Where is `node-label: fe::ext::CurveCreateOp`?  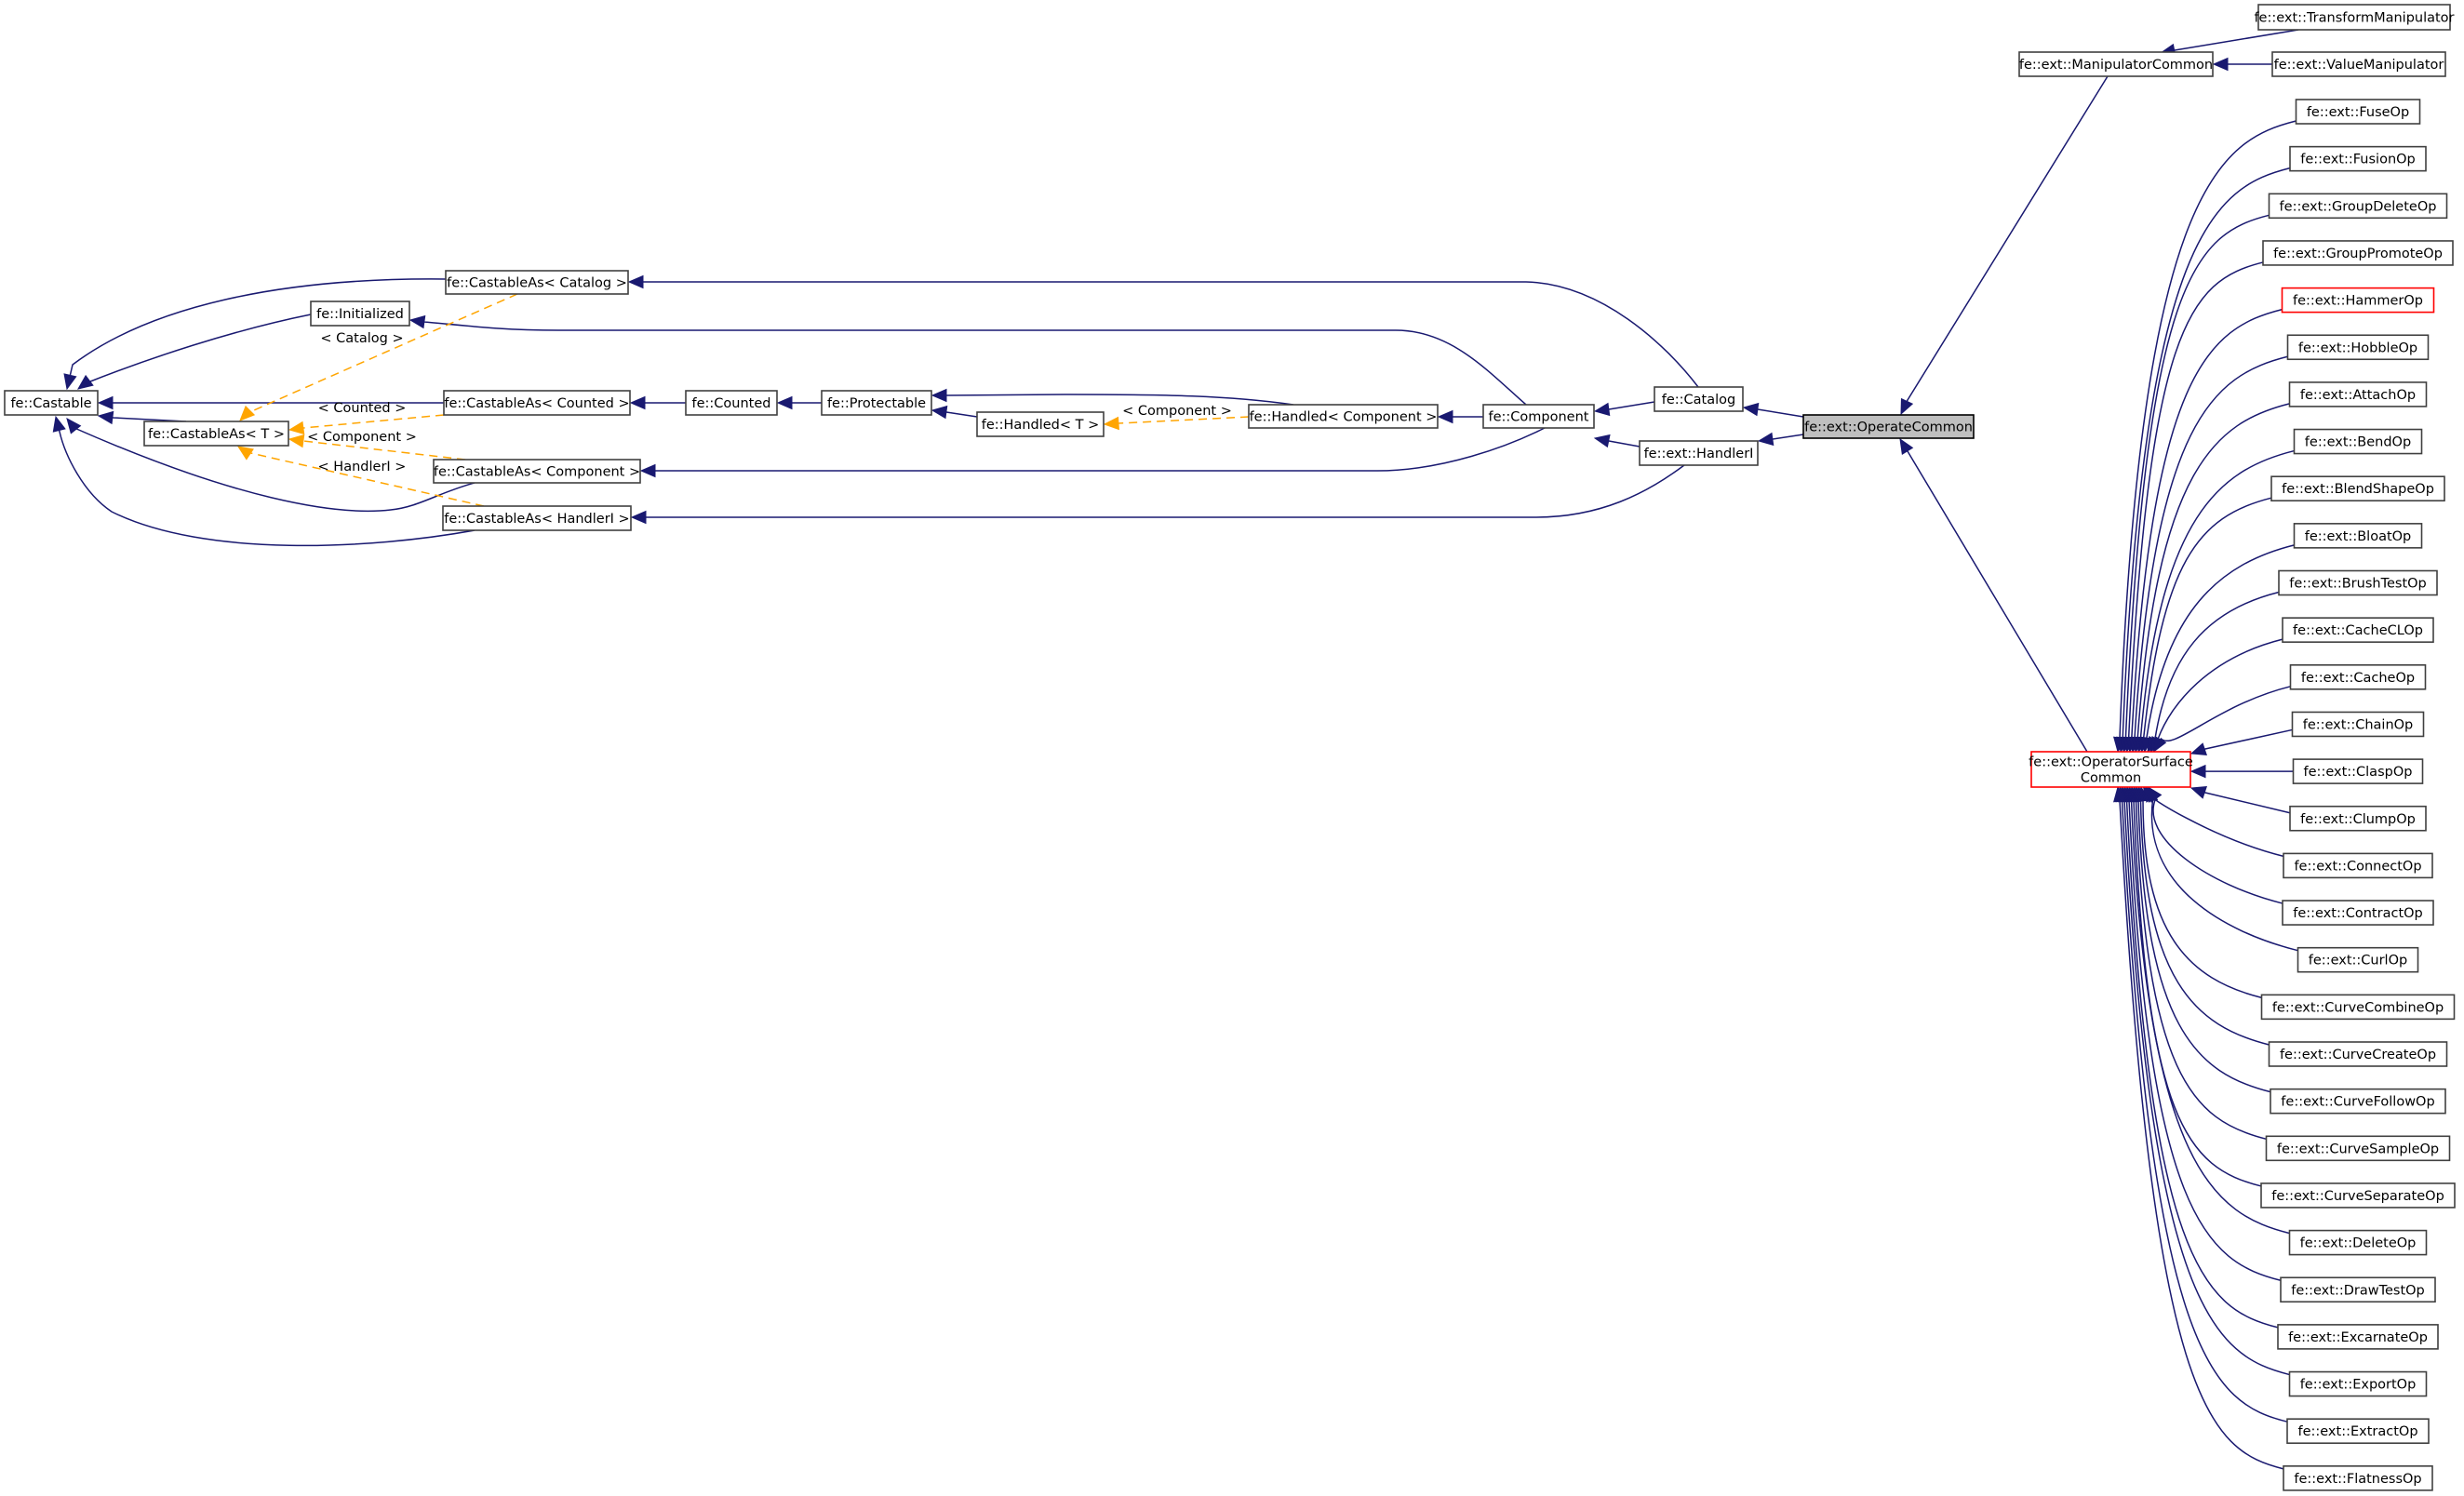
node-label: fe::ext::CurveCreateOp is located at coordinates (2358, 1055).